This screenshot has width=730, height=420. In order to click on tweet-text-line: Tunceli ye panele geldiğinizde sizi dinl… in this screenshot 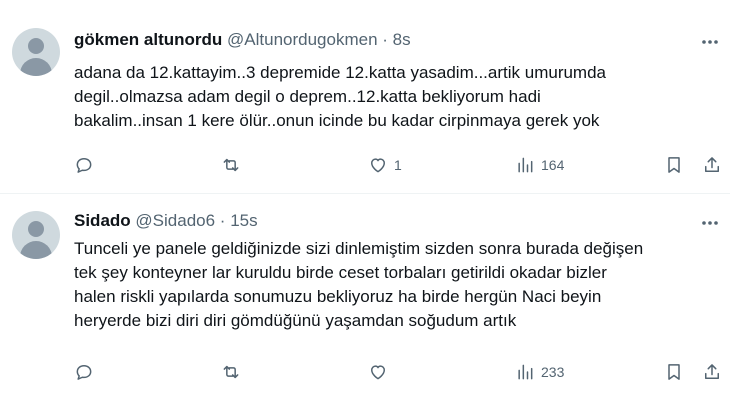, I will do `click(359, 248)`.